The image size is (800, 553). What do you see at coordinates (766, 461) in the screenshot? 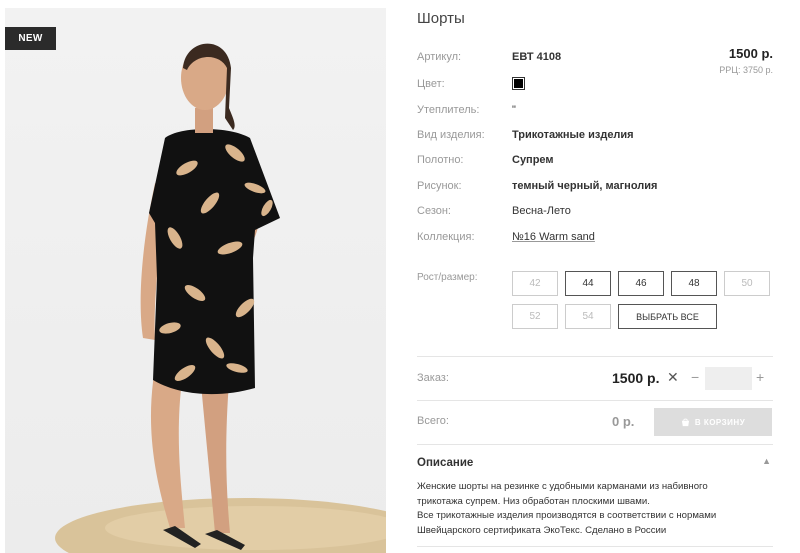
I see `collapse-caret-icon: ▲` at bounding box center [766, 461].